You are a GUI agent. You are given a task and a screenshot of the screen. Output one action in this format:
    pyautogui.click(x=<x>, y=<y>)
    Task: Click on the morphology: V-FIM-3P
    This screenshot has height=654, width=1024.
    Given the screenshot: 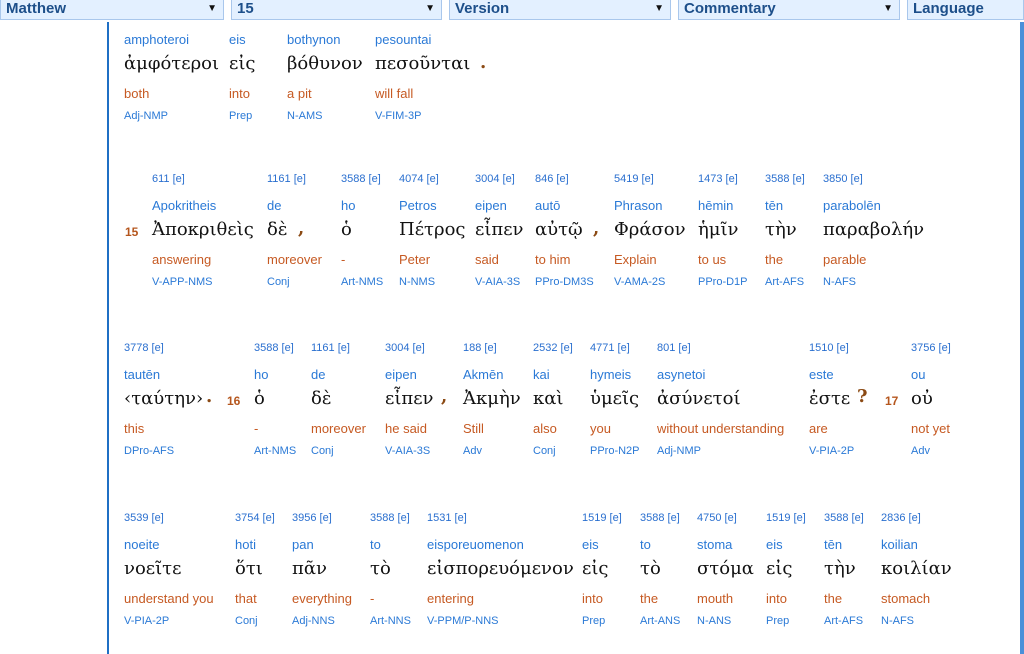 What is the action you would take?
    pyautogui.click(x=398, y=116)
    